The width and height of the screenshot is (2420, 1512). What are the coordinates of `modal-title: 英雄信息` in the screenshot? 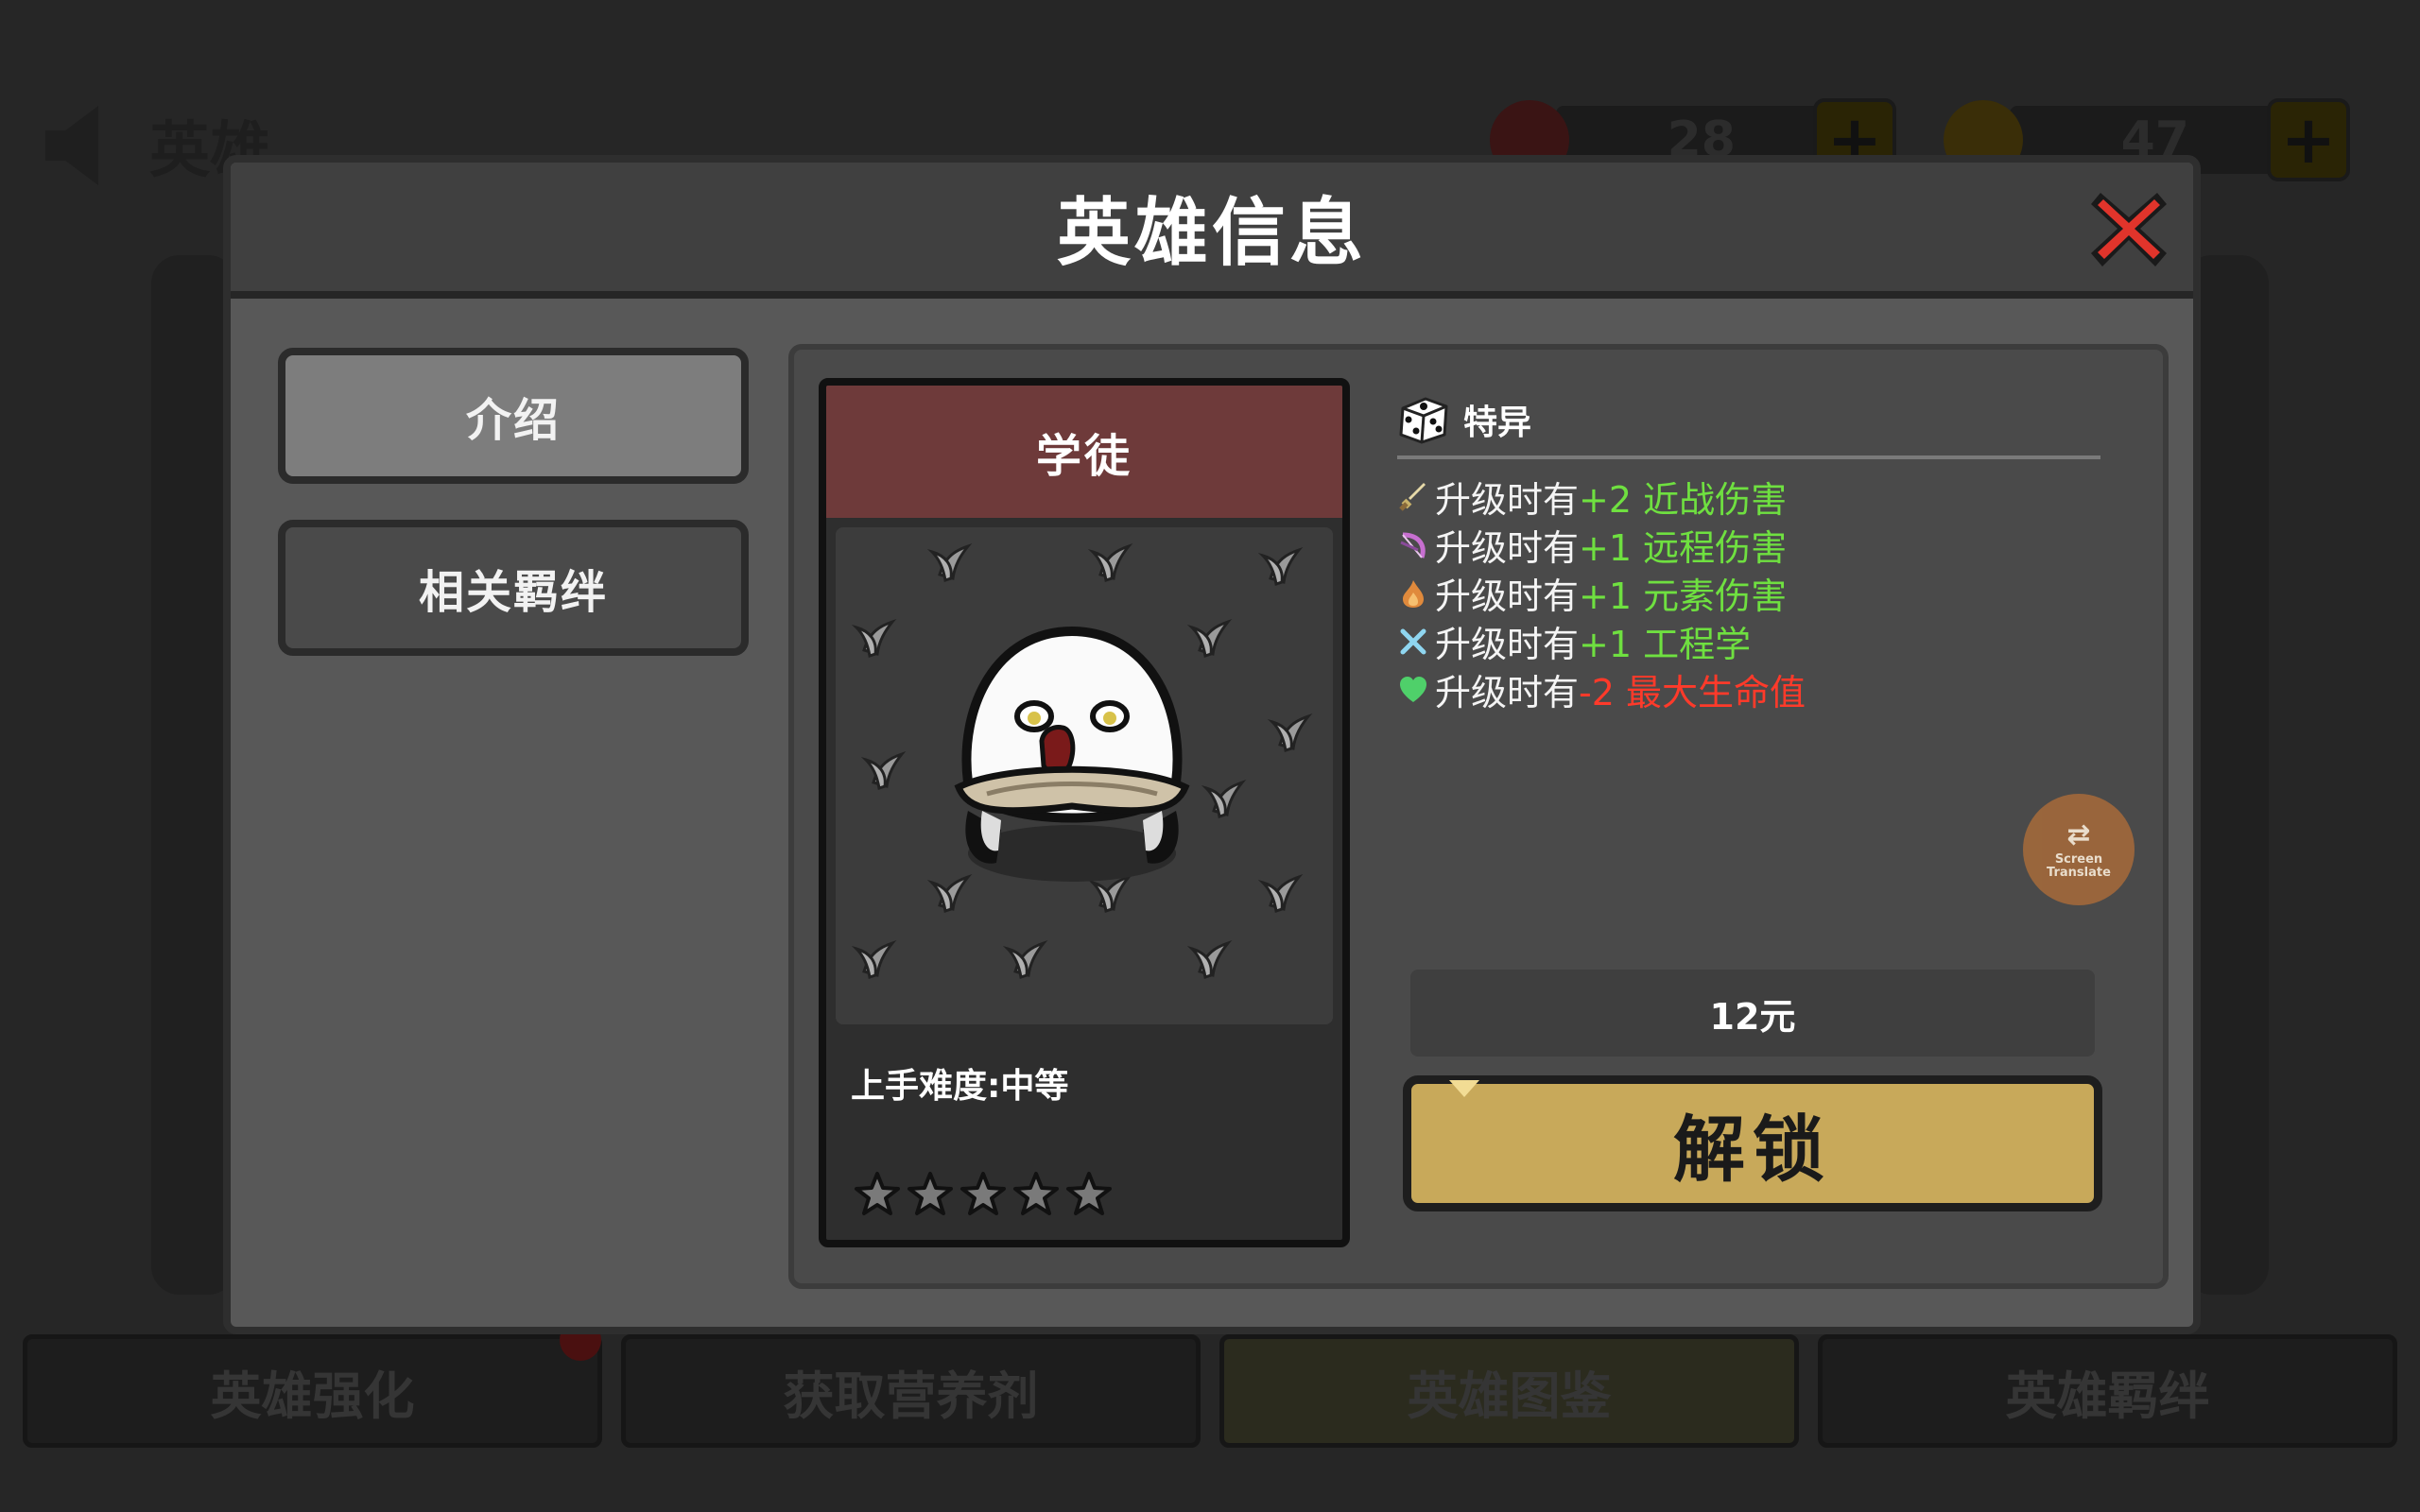 It's located at (1211, 233).